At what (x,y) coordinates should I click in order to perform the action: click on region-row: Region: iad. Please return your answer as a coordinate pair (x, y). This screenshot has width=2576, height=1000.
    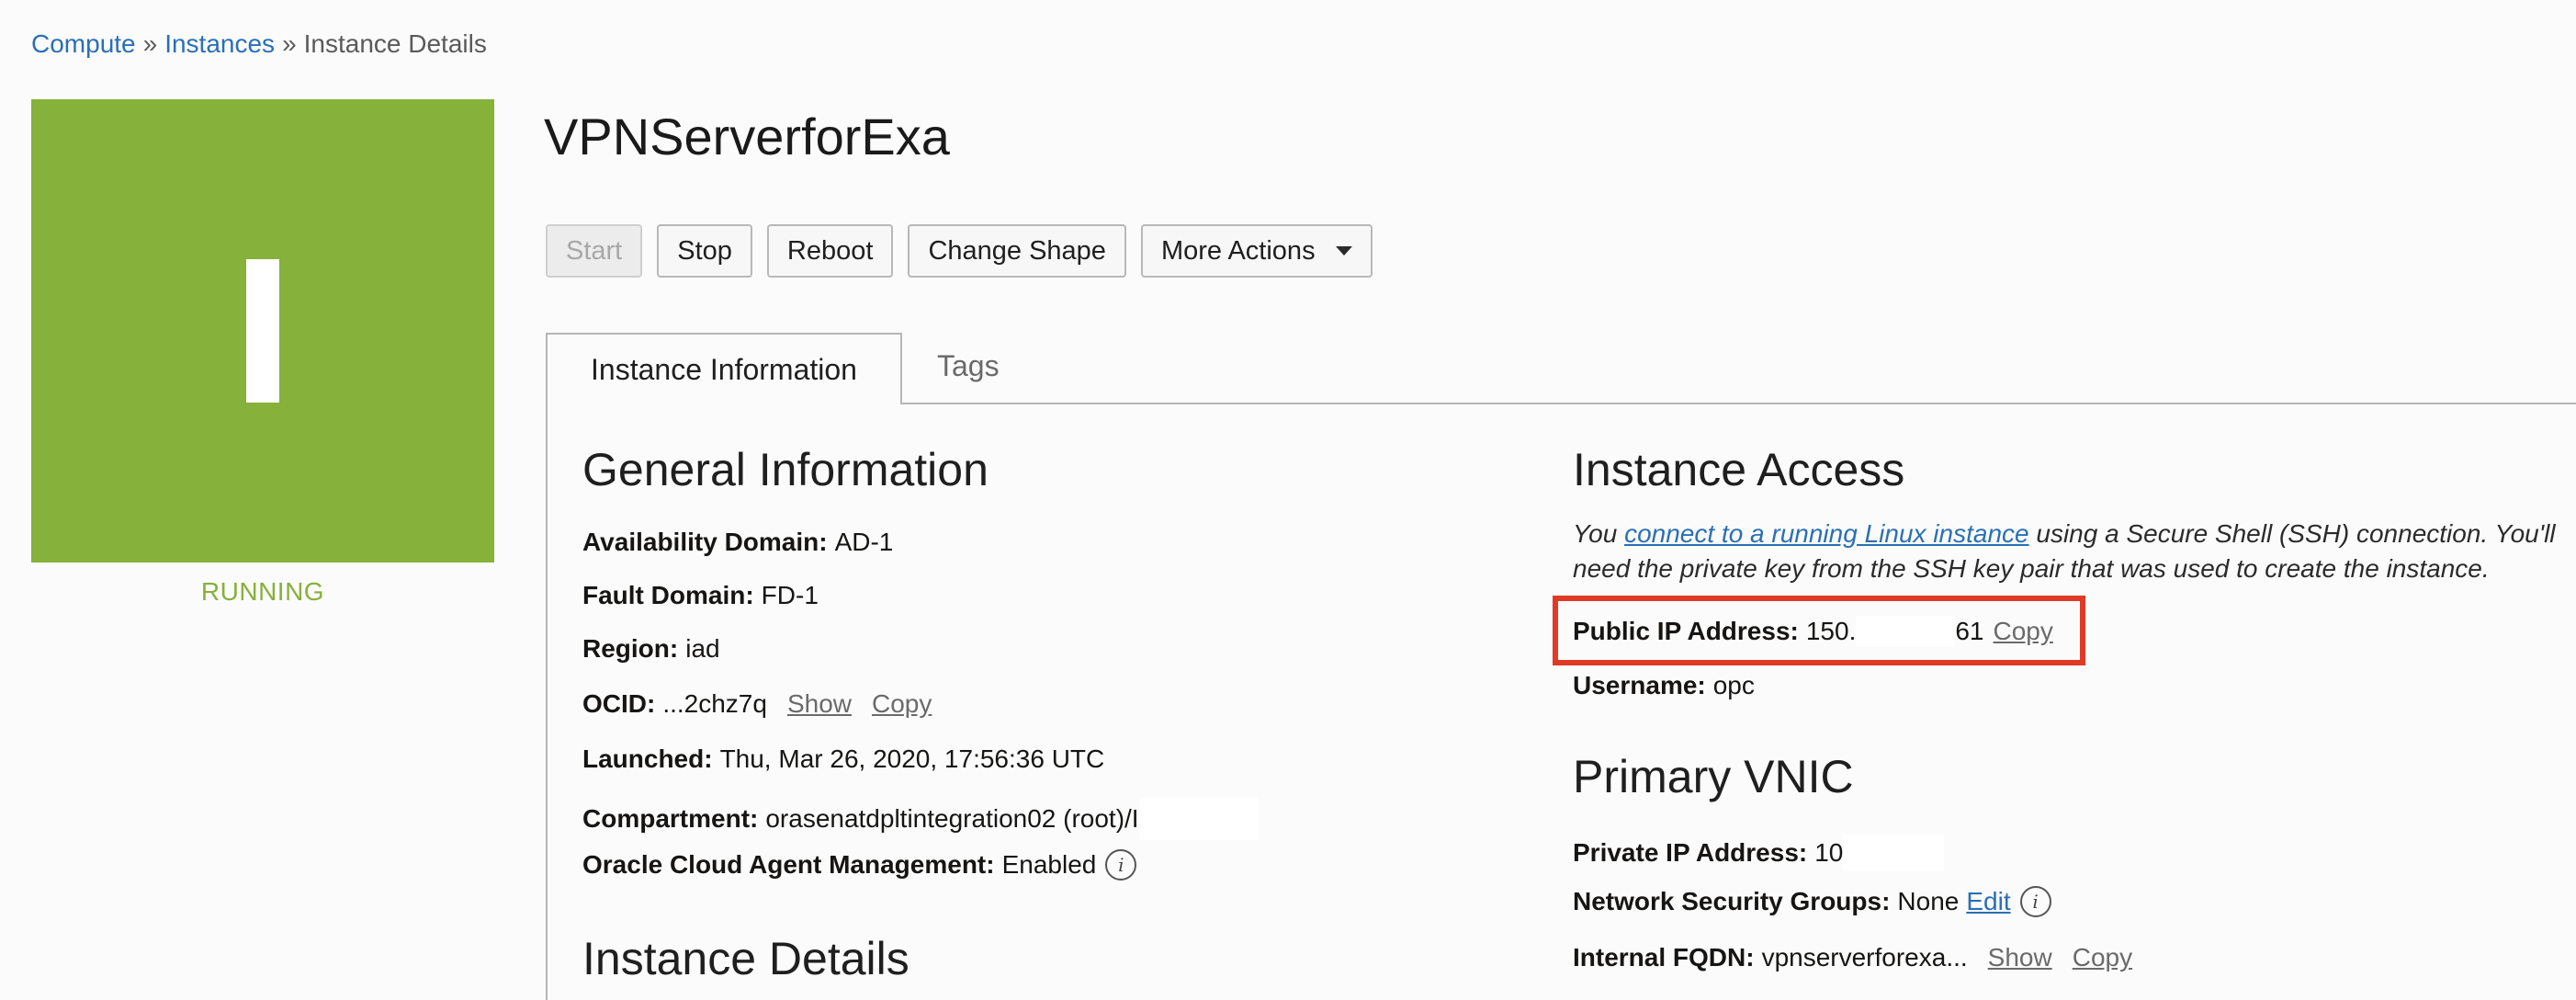
    Looking at the image, I should click on (651, 649).